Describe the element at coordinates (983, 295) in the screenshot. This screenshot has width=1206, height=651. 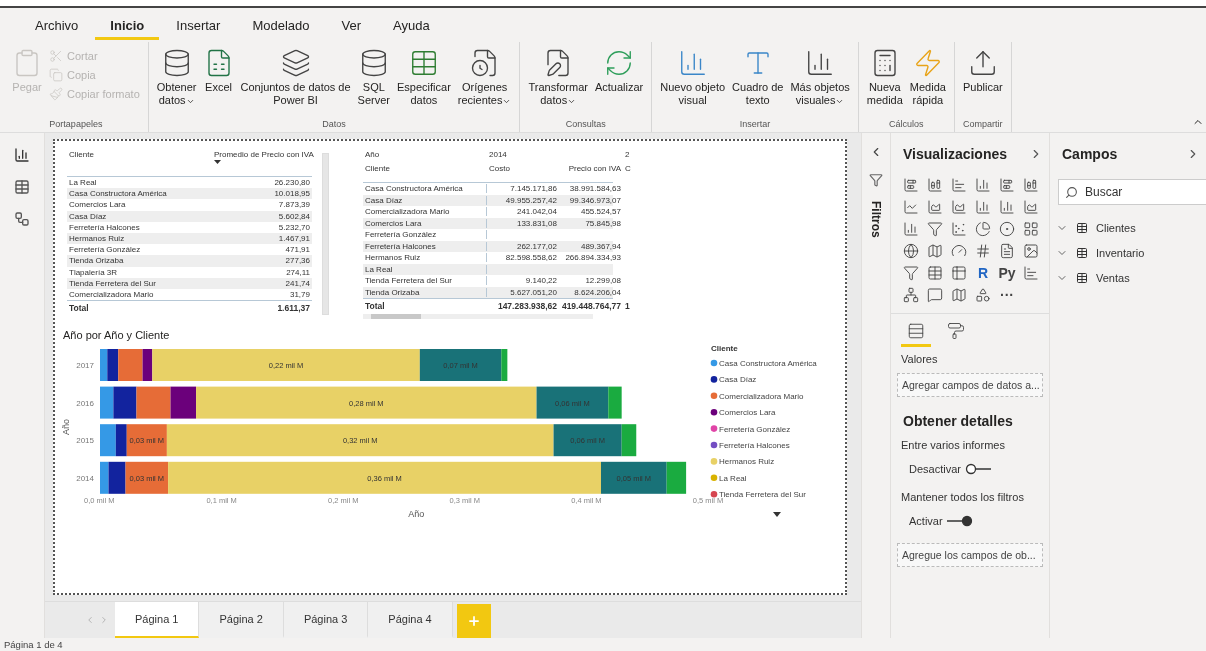
I see `shapes-icon` at that location.